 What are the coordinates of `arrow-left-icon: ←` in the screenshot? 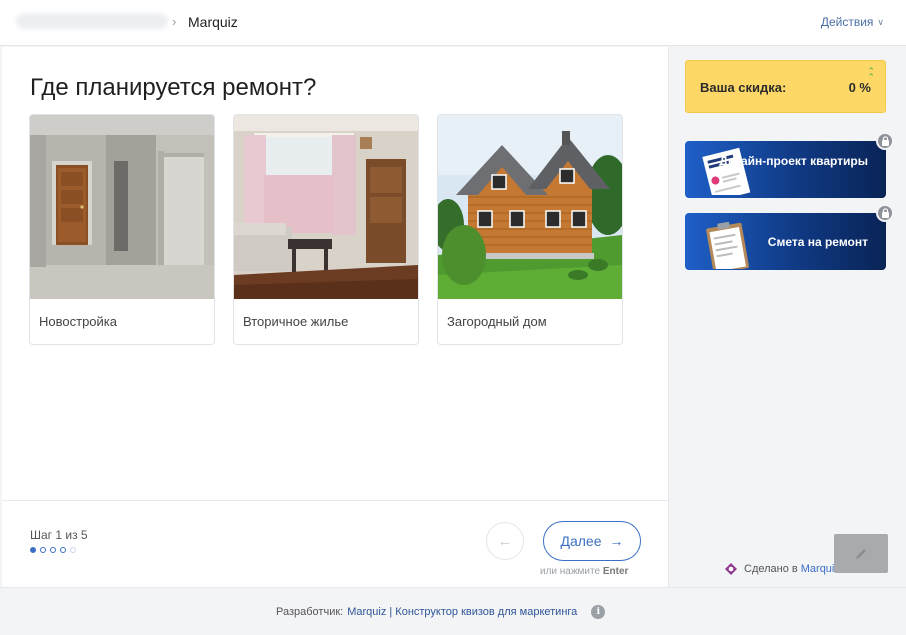 It's located at (505, 541).